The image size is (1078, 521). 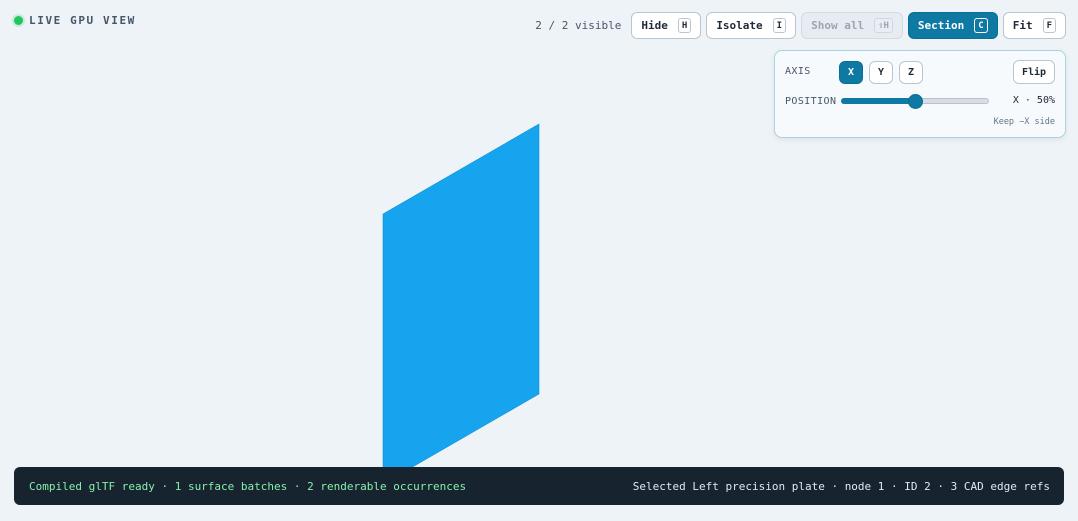 What do you see at coordinates (881, 72) in the screenshot?
I see `axis-y-button: Y` at bounding box center [881, 72].